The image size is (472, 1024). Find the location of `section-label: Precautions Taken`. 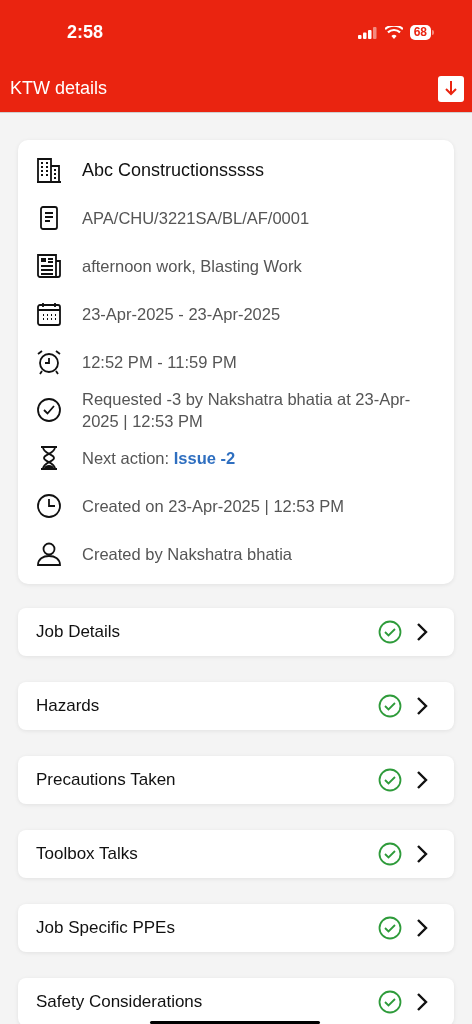

section-label: Precautions Taken is located at coordinates (106, 780).